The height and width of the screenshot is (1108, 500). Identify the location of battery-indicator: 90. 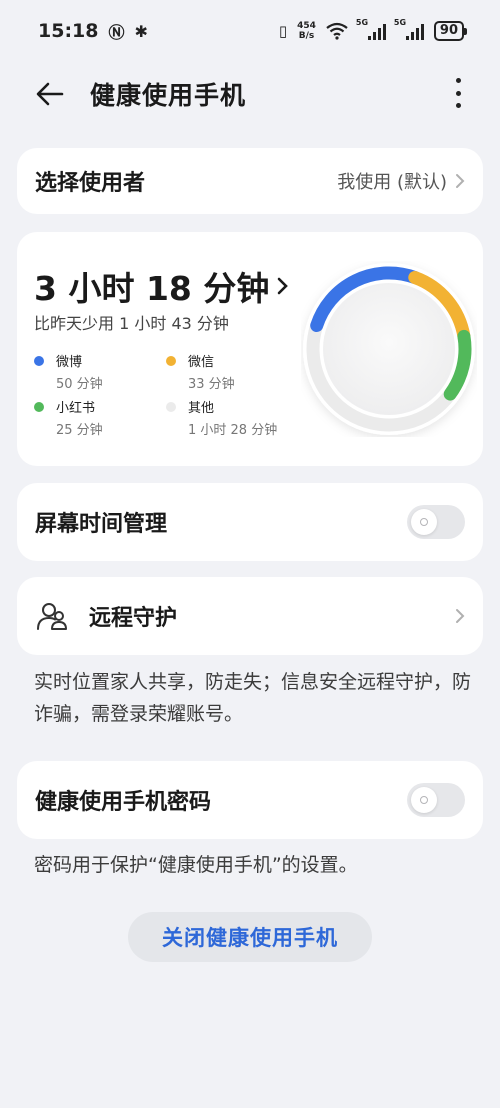
(450, 31).